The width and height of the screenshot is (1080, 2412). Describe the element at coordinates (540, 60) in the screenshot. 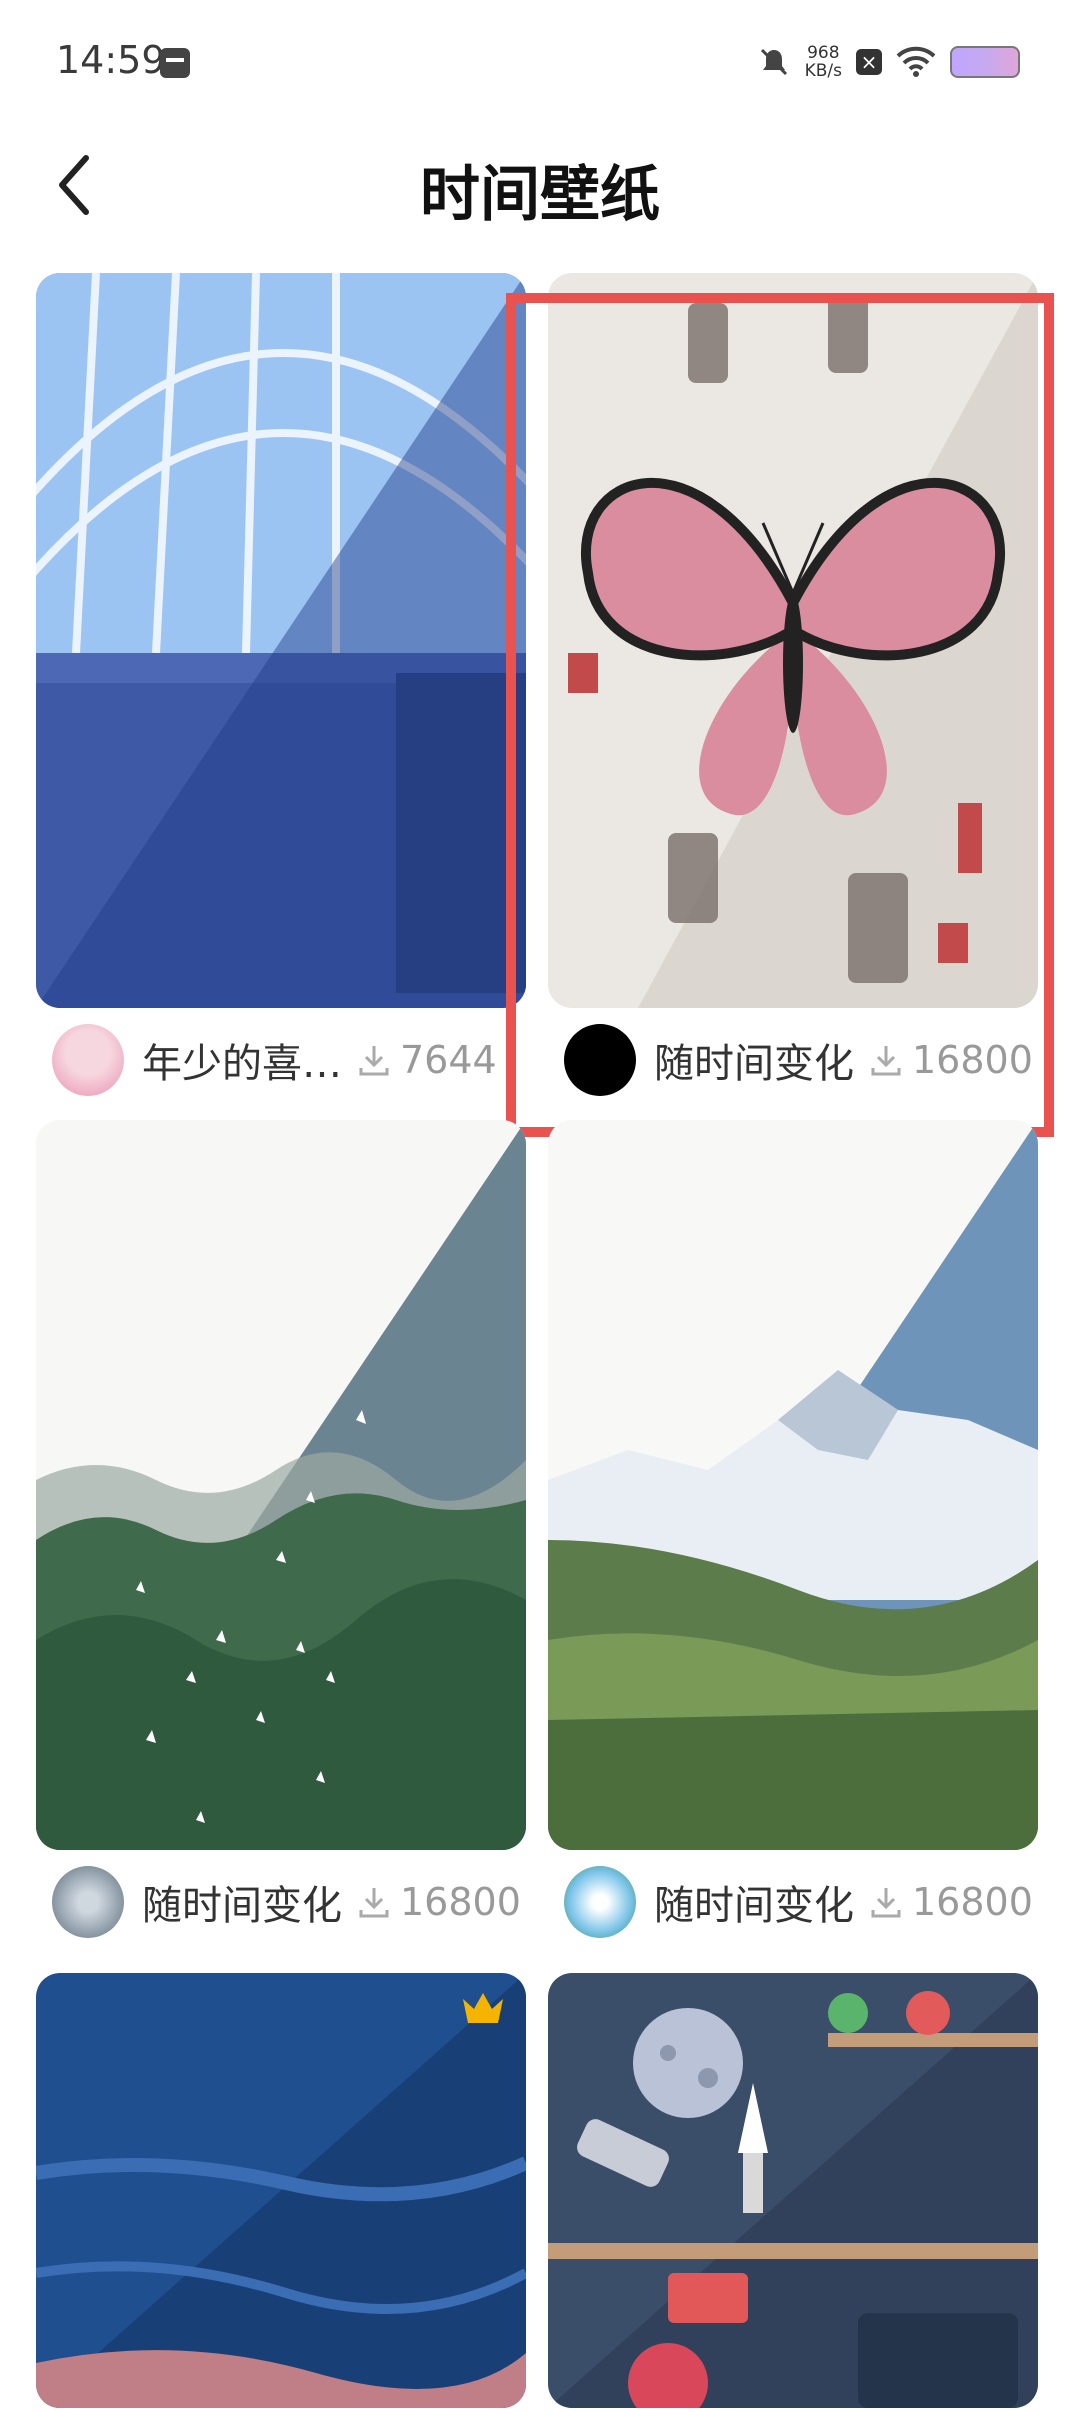

I see `status-bar: 14:59 968 KB/s ×` at that location.